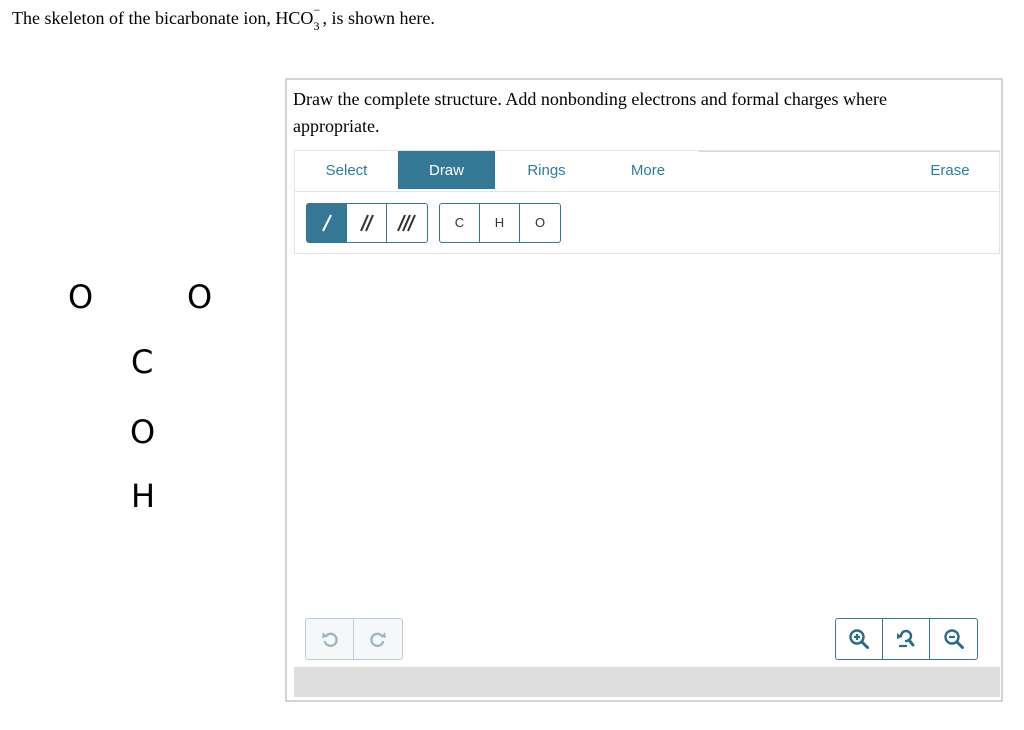  I want to click on zoom-in-button, so click(859, 639).